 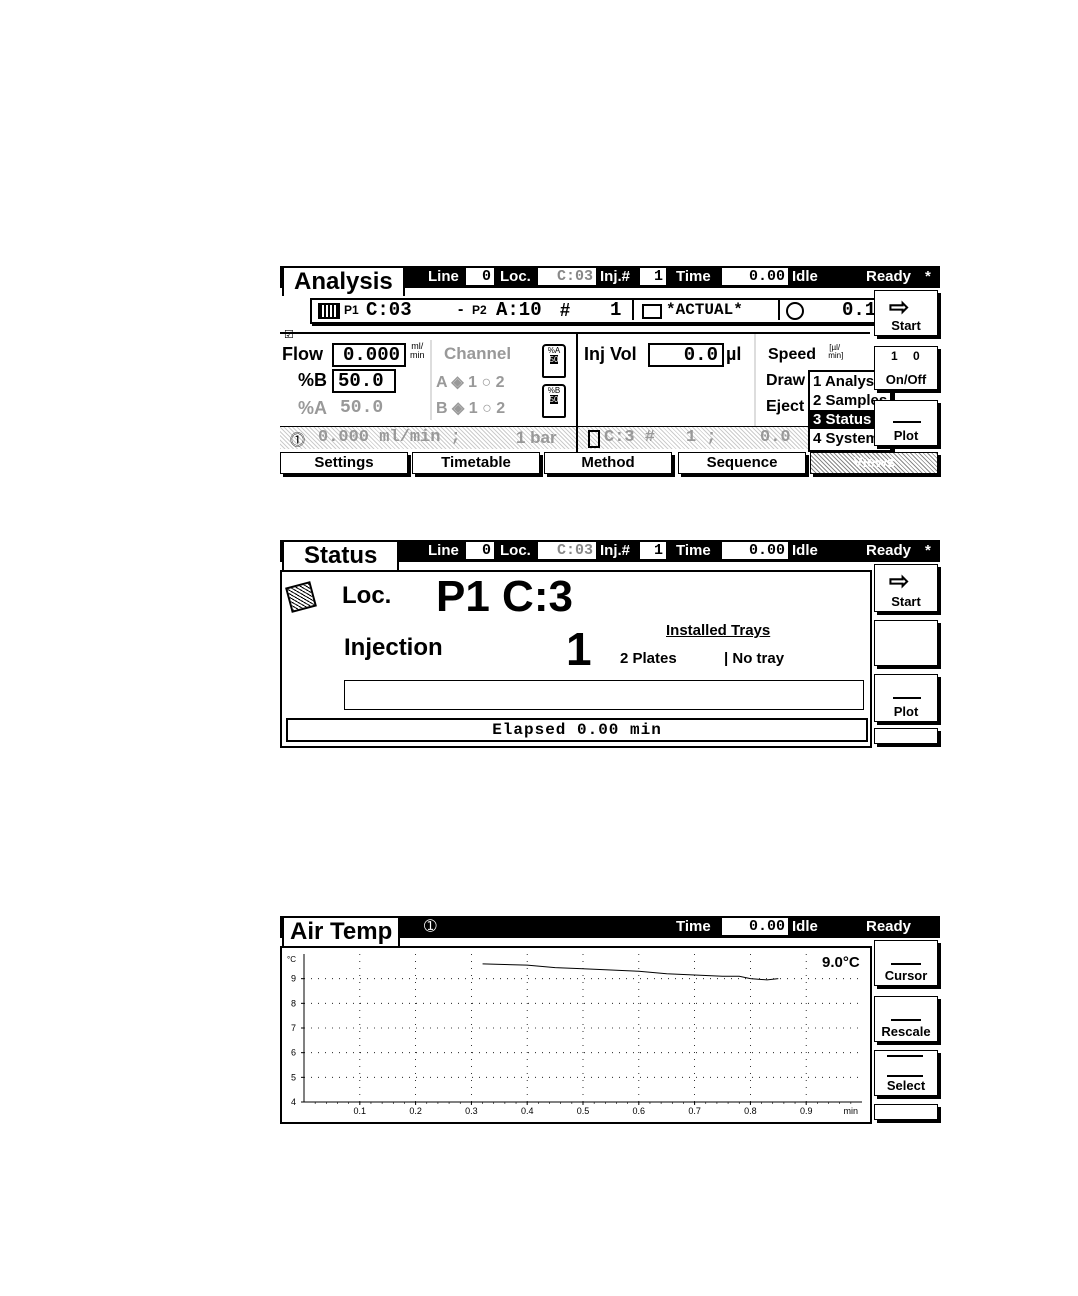 What do you see at coordinates (906, 963) in the screenshot?
I see `cursor-button: Cursor` at bounding box center [906, 963].